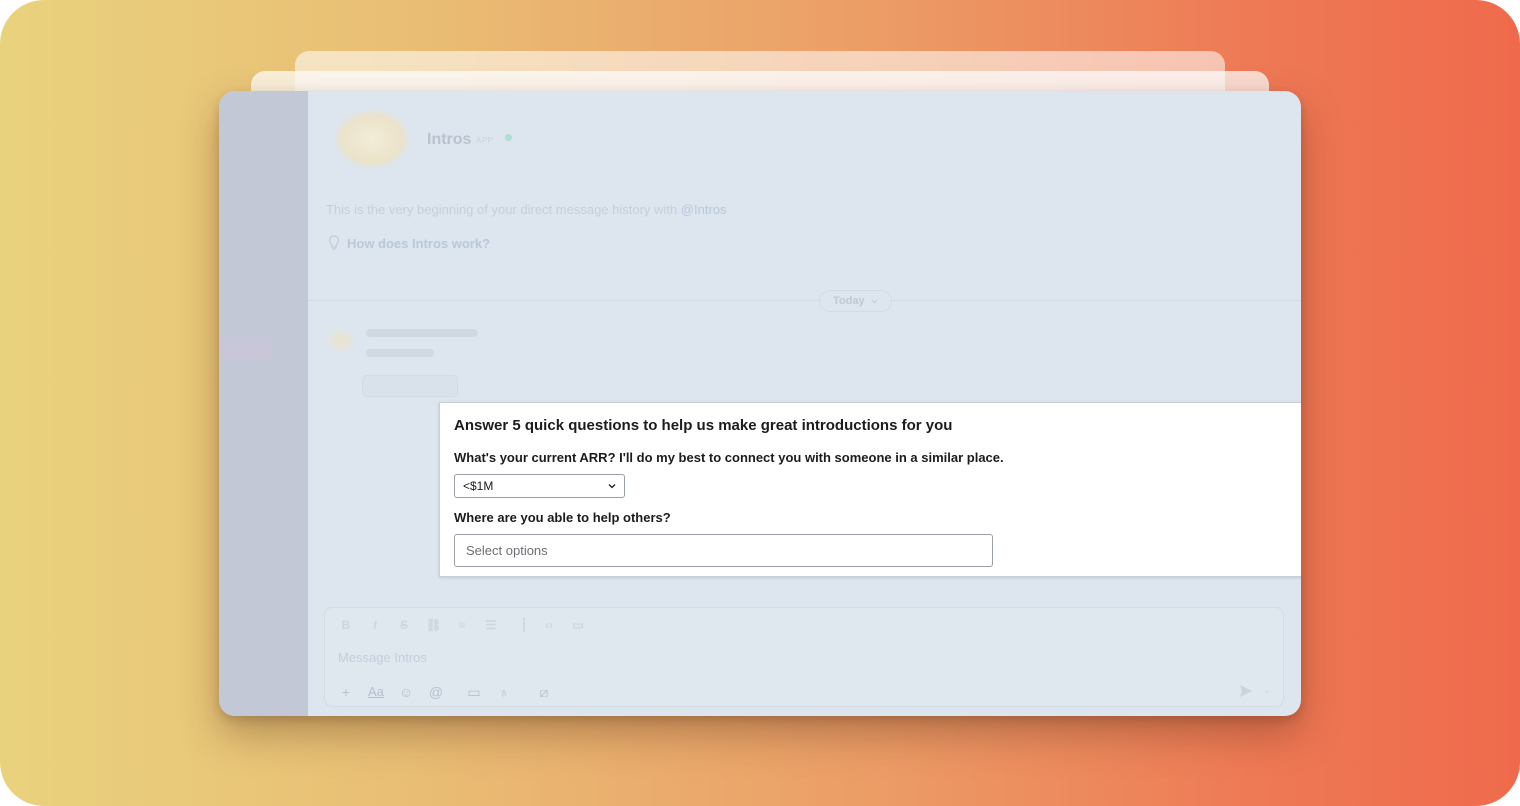 The image size is (1520, 806). I want to click on plus-icon: +, so click(346, 692).